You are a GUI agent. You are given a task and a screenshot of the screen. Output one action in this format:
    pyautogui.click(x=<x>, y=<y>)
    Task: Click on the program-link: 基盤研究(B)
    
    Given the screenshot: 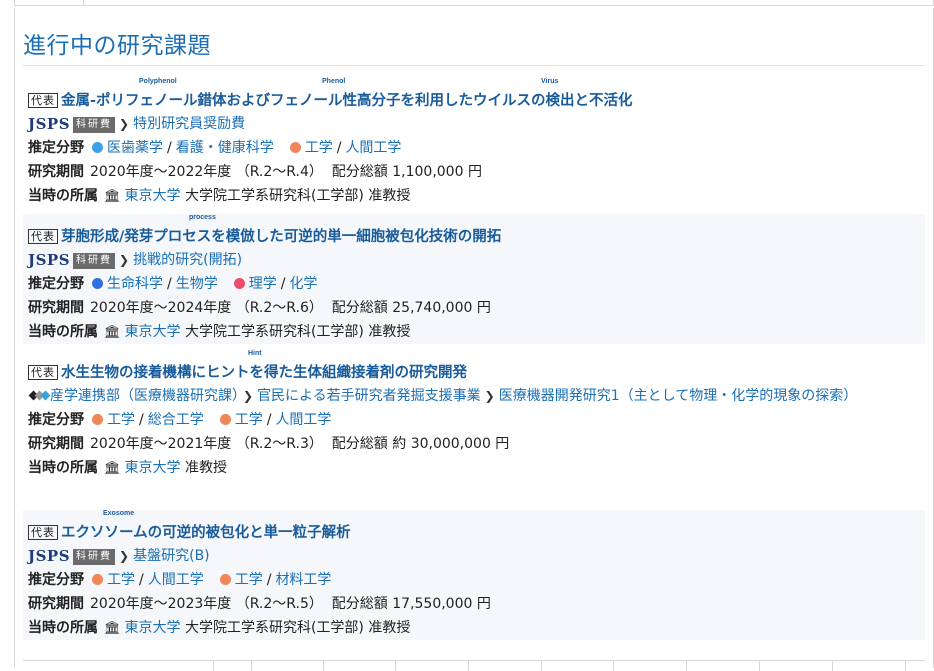 What is the action you would take?
    pyautogui.click(x=171, y=556)
    